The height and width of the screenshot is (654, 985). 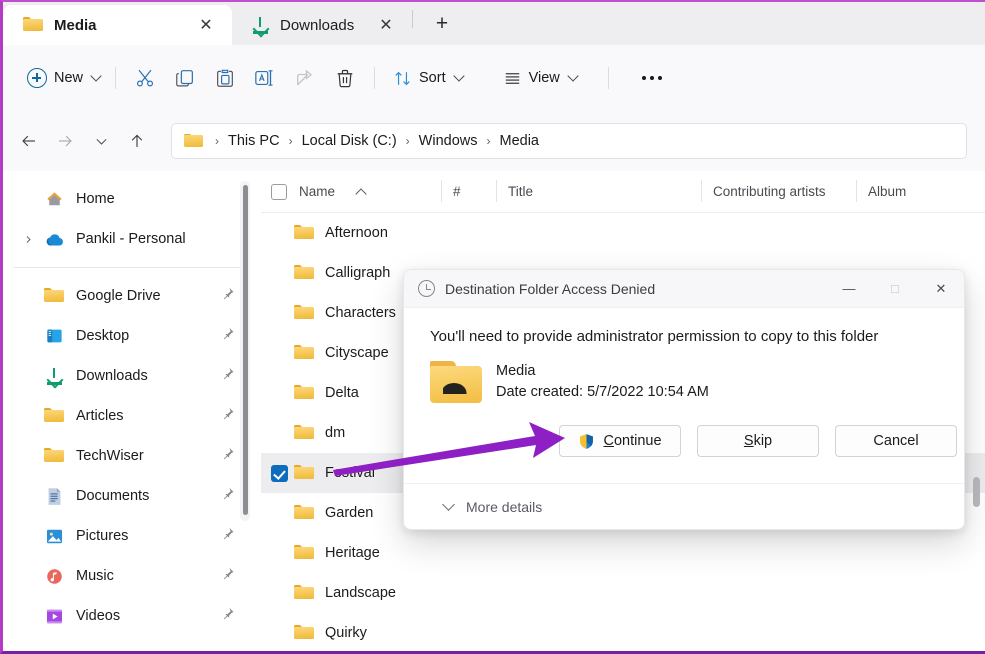 I want to click on sidebar-item-label: Articles, so click(x=100, y=416).